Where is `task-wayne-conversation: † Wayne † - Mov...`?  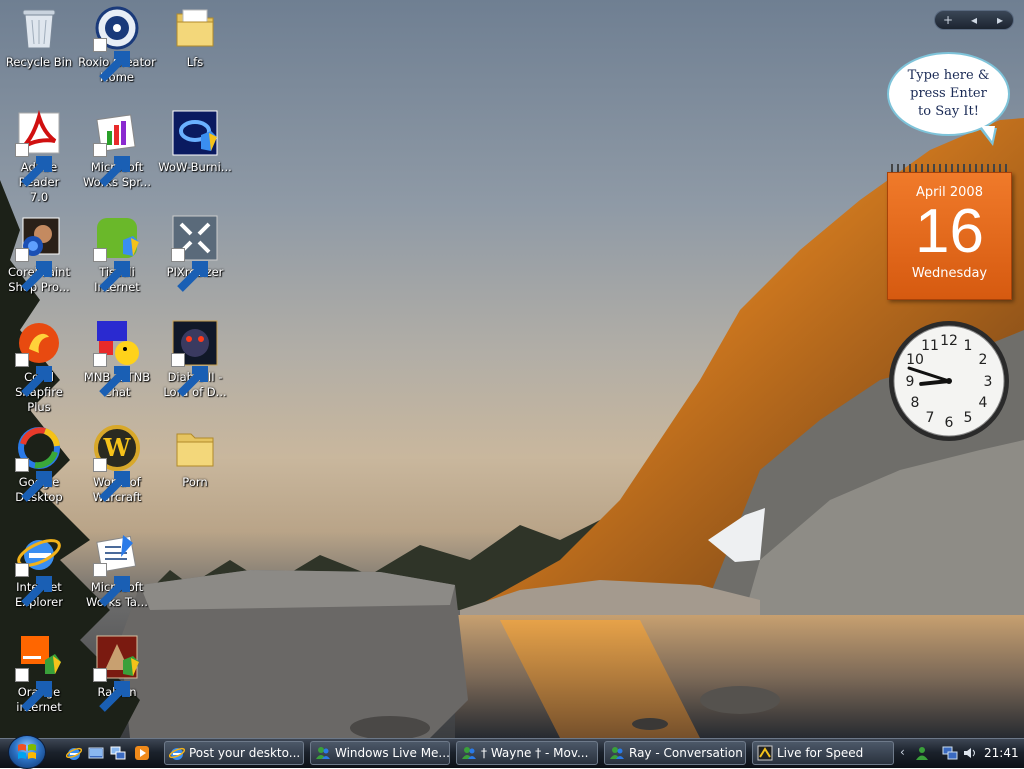
task-wayne-conversation: † Wayne † - Mov... is located at coordinates (527, 753).